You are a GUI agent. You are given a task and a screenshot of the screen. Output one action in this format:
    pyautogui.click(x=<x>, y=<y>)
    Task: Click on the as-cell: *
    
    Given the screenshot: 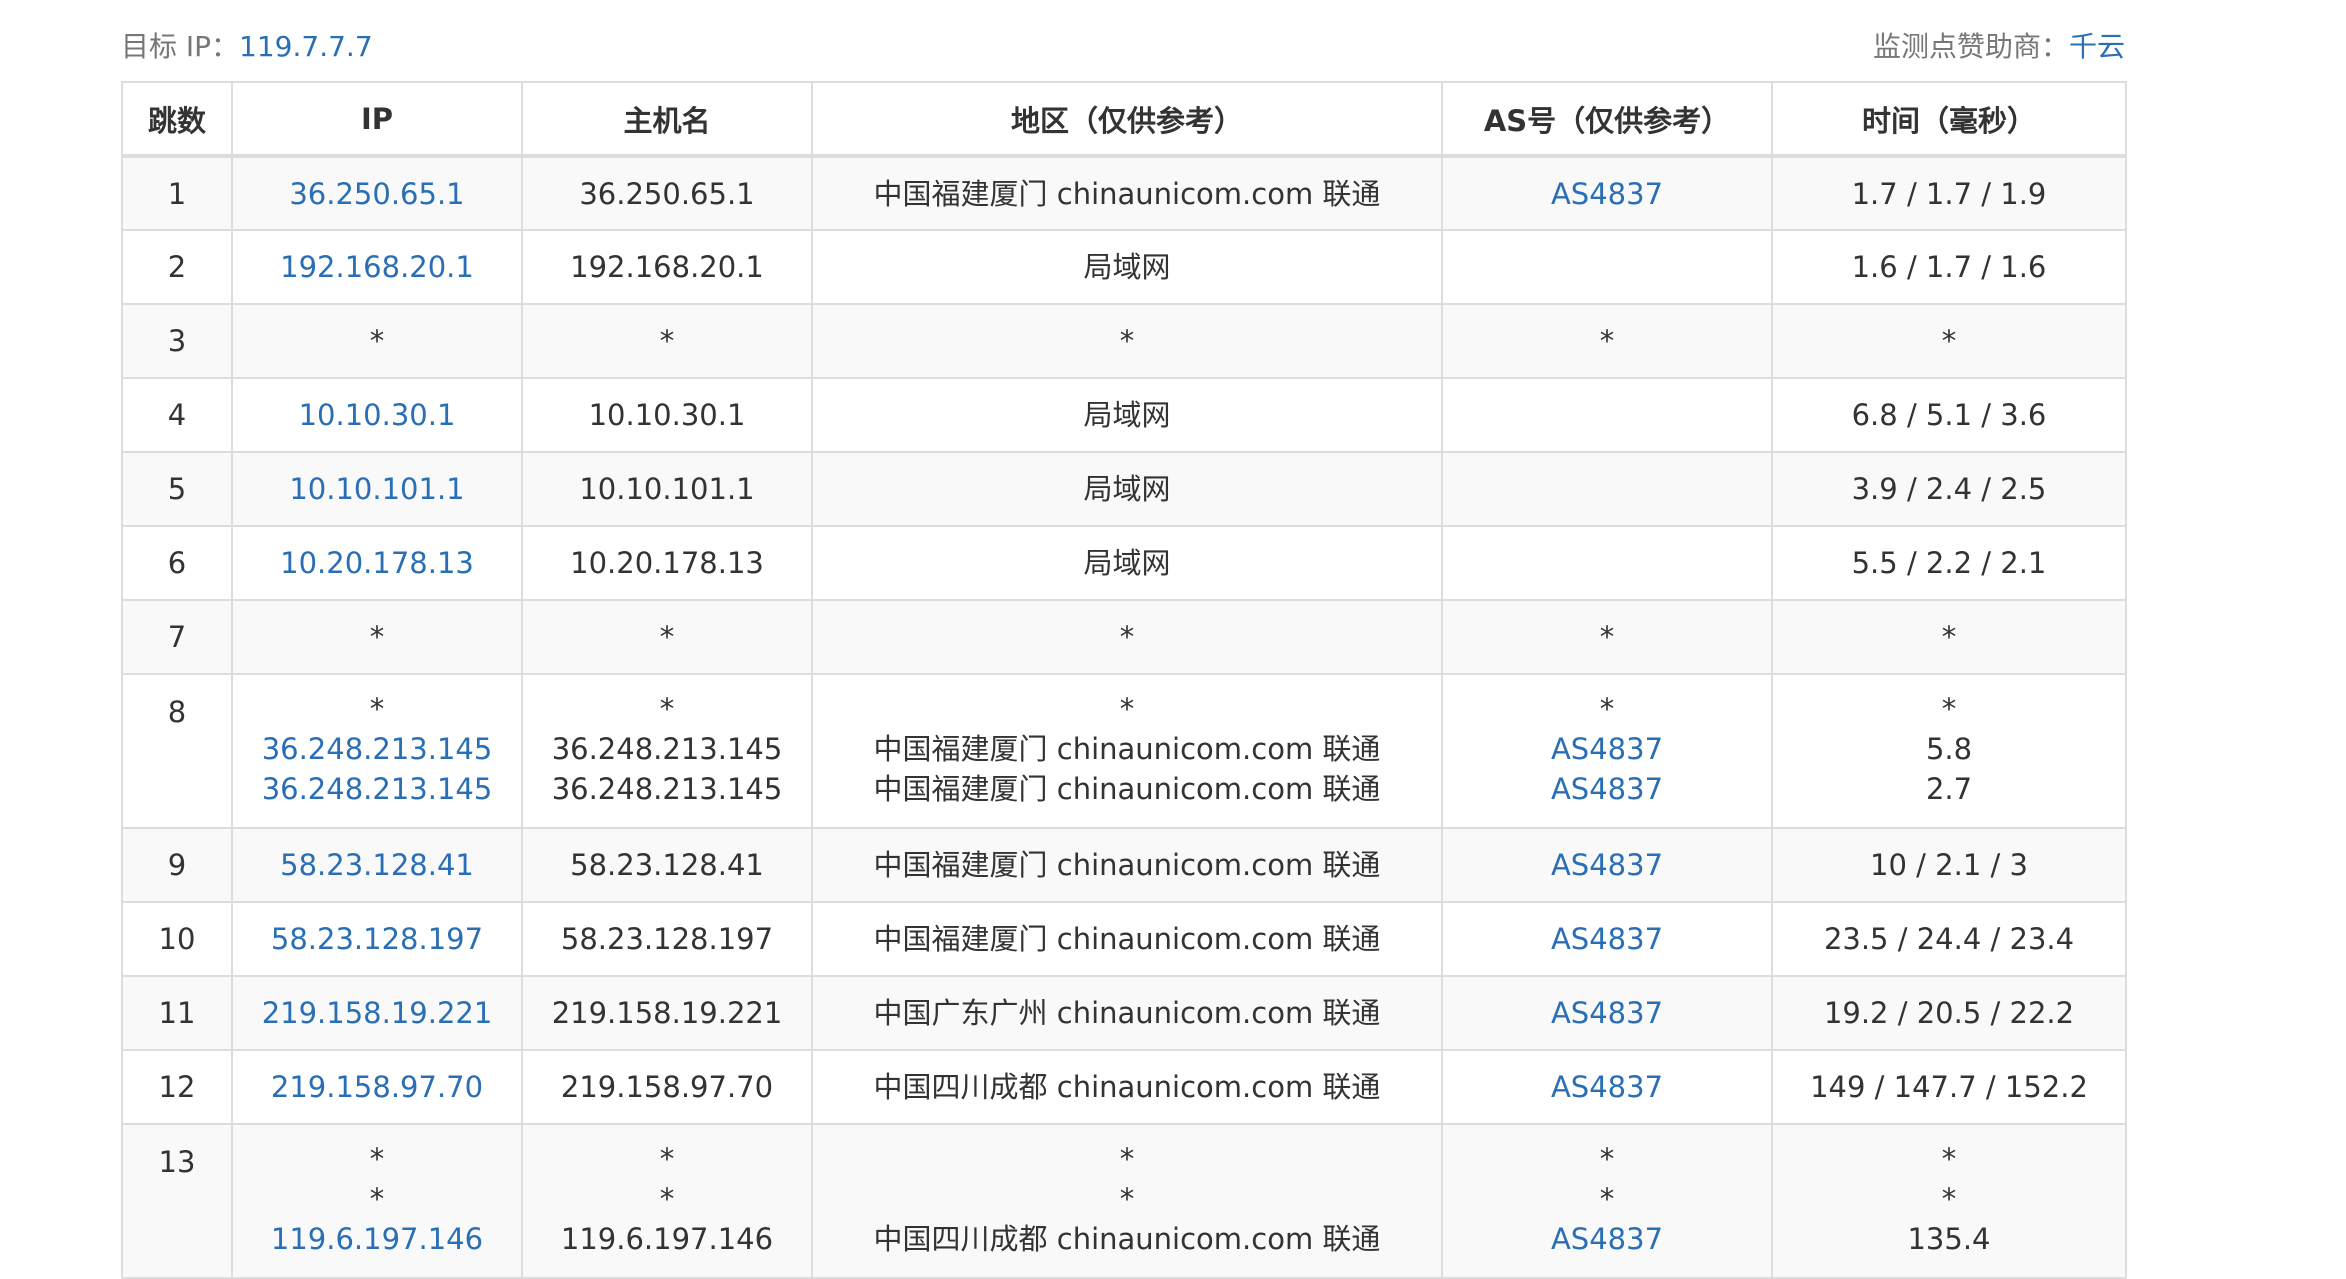 What is the action you would take?
    pyautogui.click(x=1607, y=637)
    